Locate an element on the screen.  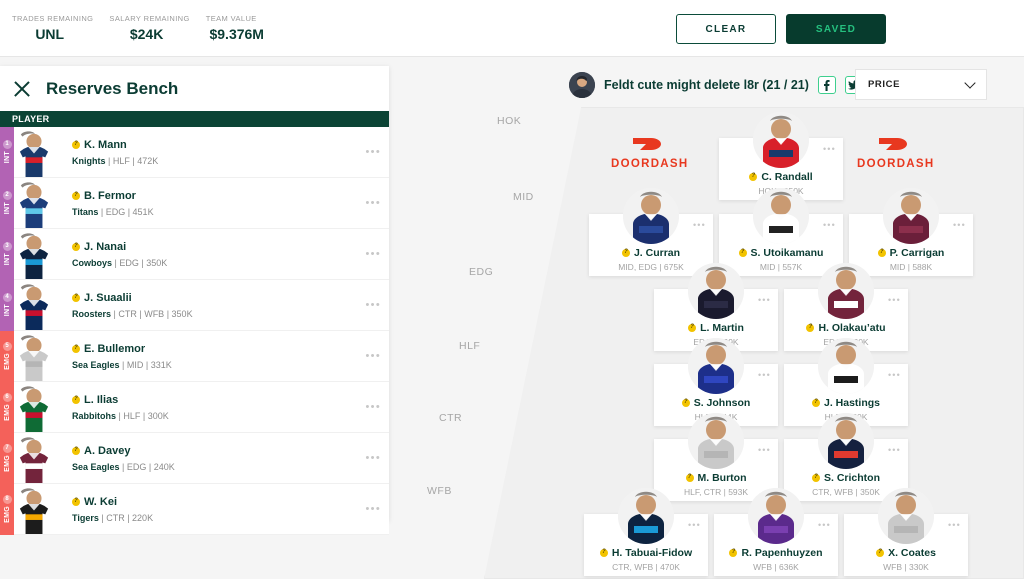
player-meta: MID, EDG | 675K is located at coordinates (651, 267).